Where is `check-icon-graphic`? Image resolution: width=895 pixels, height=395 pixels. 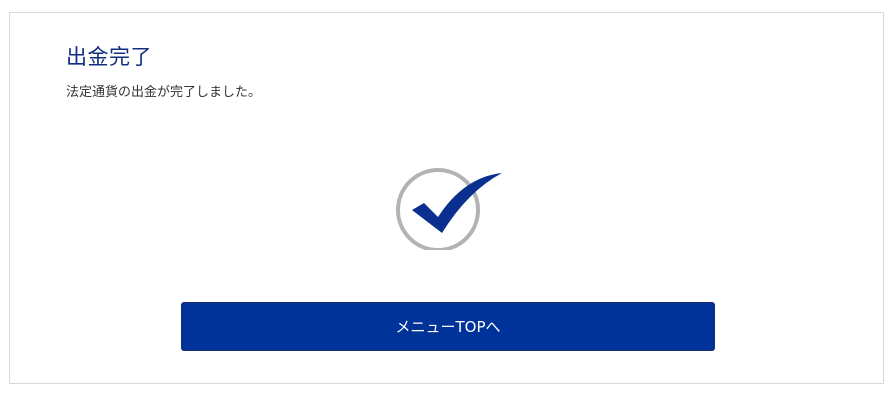 check-icon-graphic is located at coordinates (449, 210).